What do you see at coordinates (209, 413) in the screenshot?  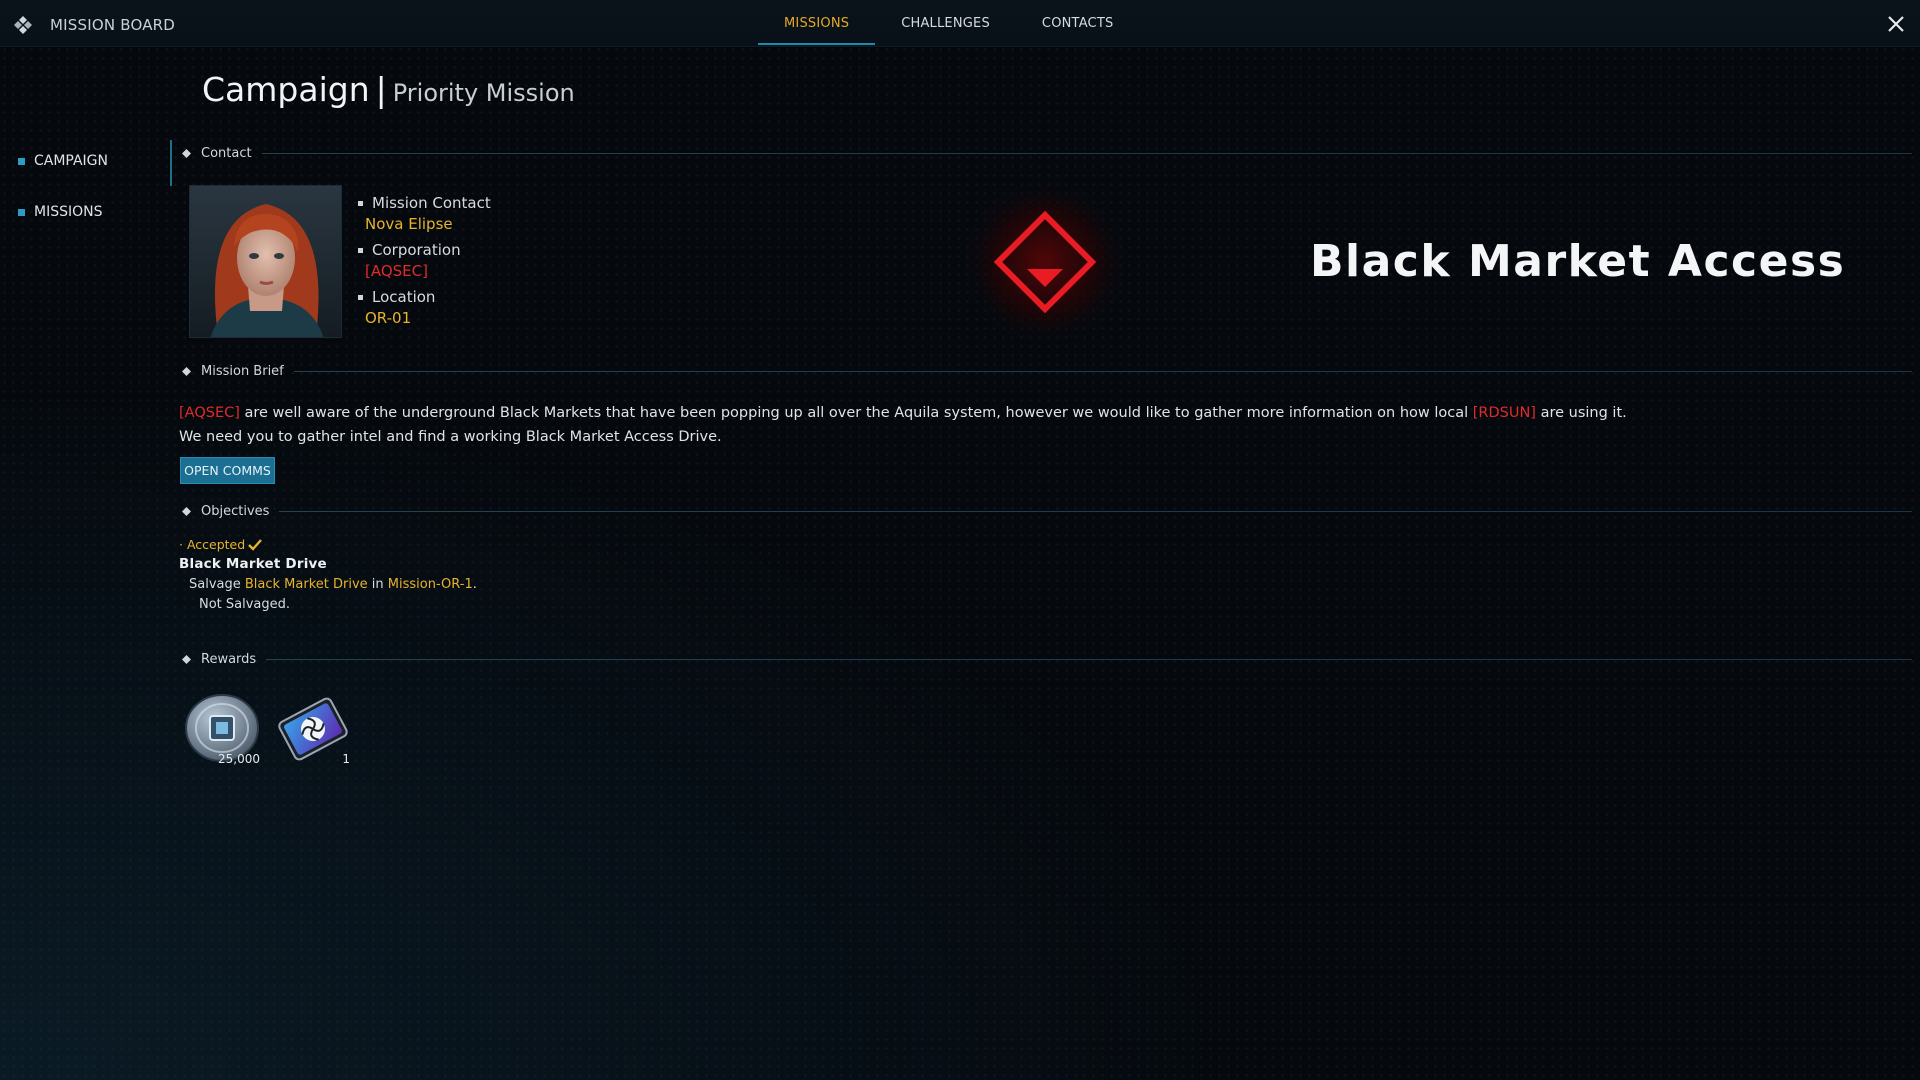 I see `faction-tag-aqsec: [AQSEC]` at bounding box center [209, 413].